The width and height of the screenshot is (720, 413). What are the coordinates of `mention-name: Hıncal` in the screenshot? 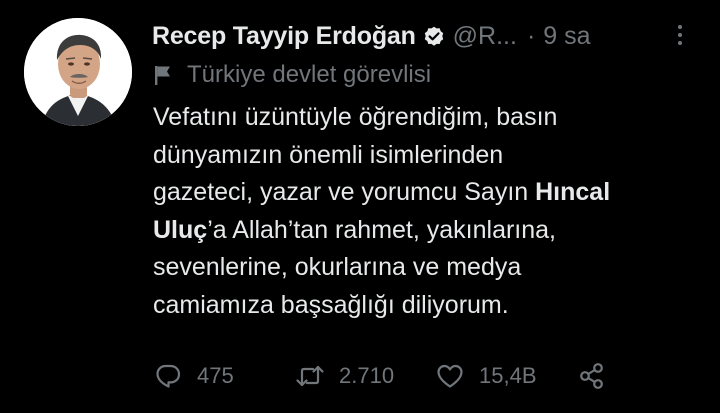 It's located at (573, 192).